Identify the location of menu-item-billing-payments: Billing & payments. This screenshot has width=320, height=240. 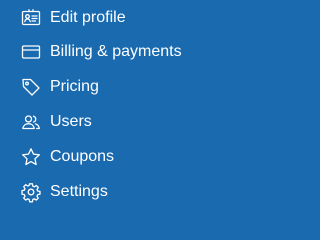
(117, 52).